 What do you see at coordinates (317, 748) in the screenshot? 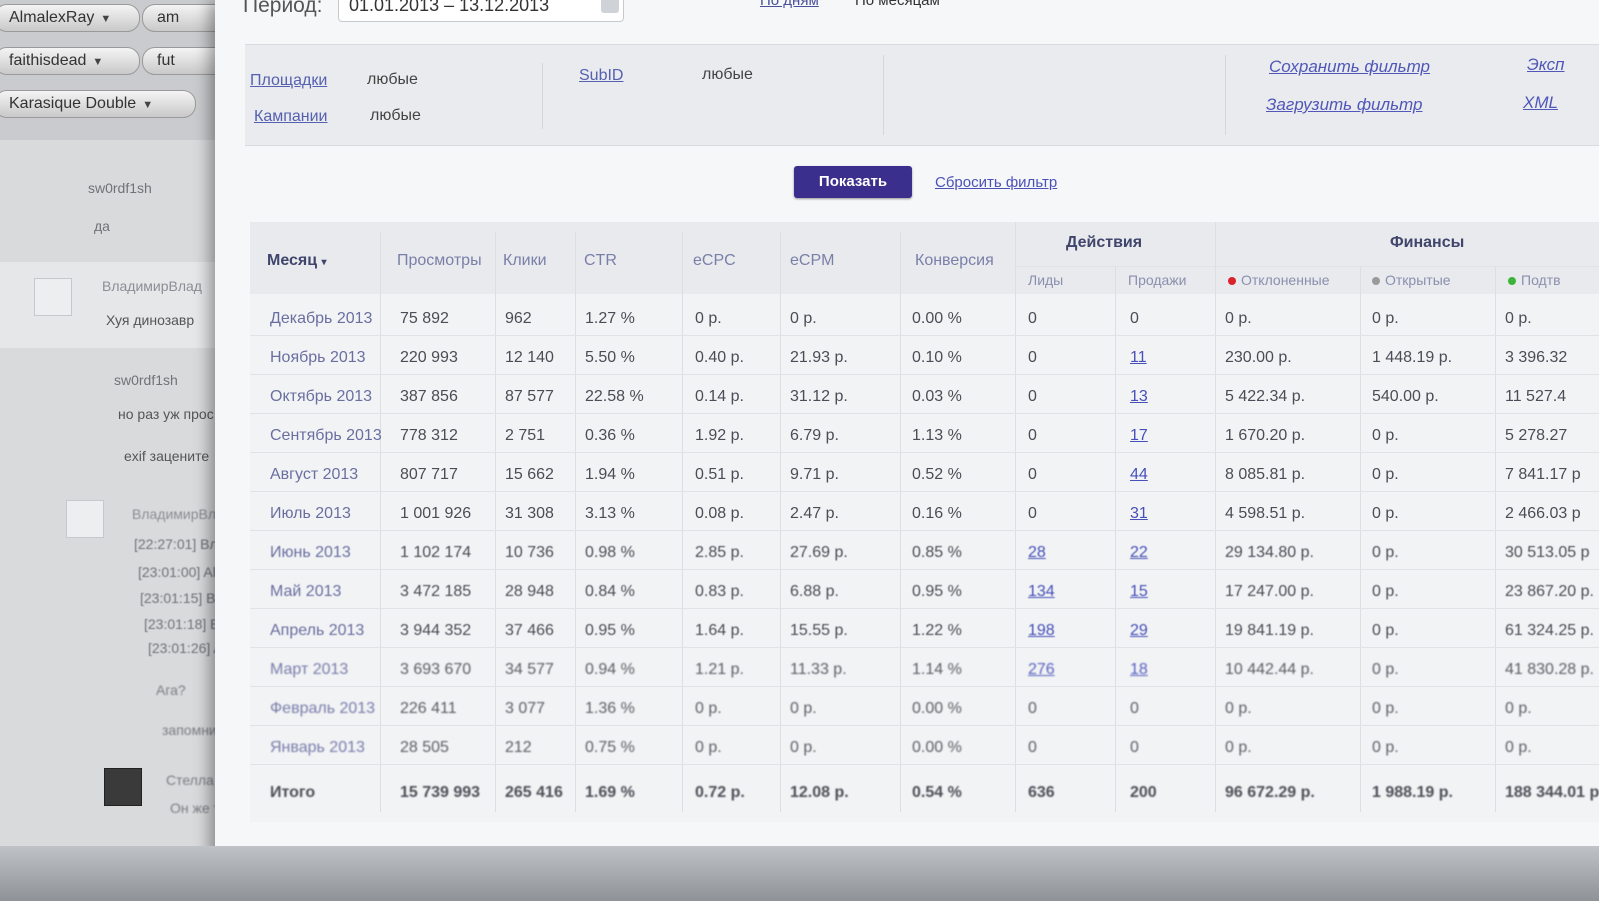
I see `cell-month: Январь 2013` at bounding box center [317, 748].